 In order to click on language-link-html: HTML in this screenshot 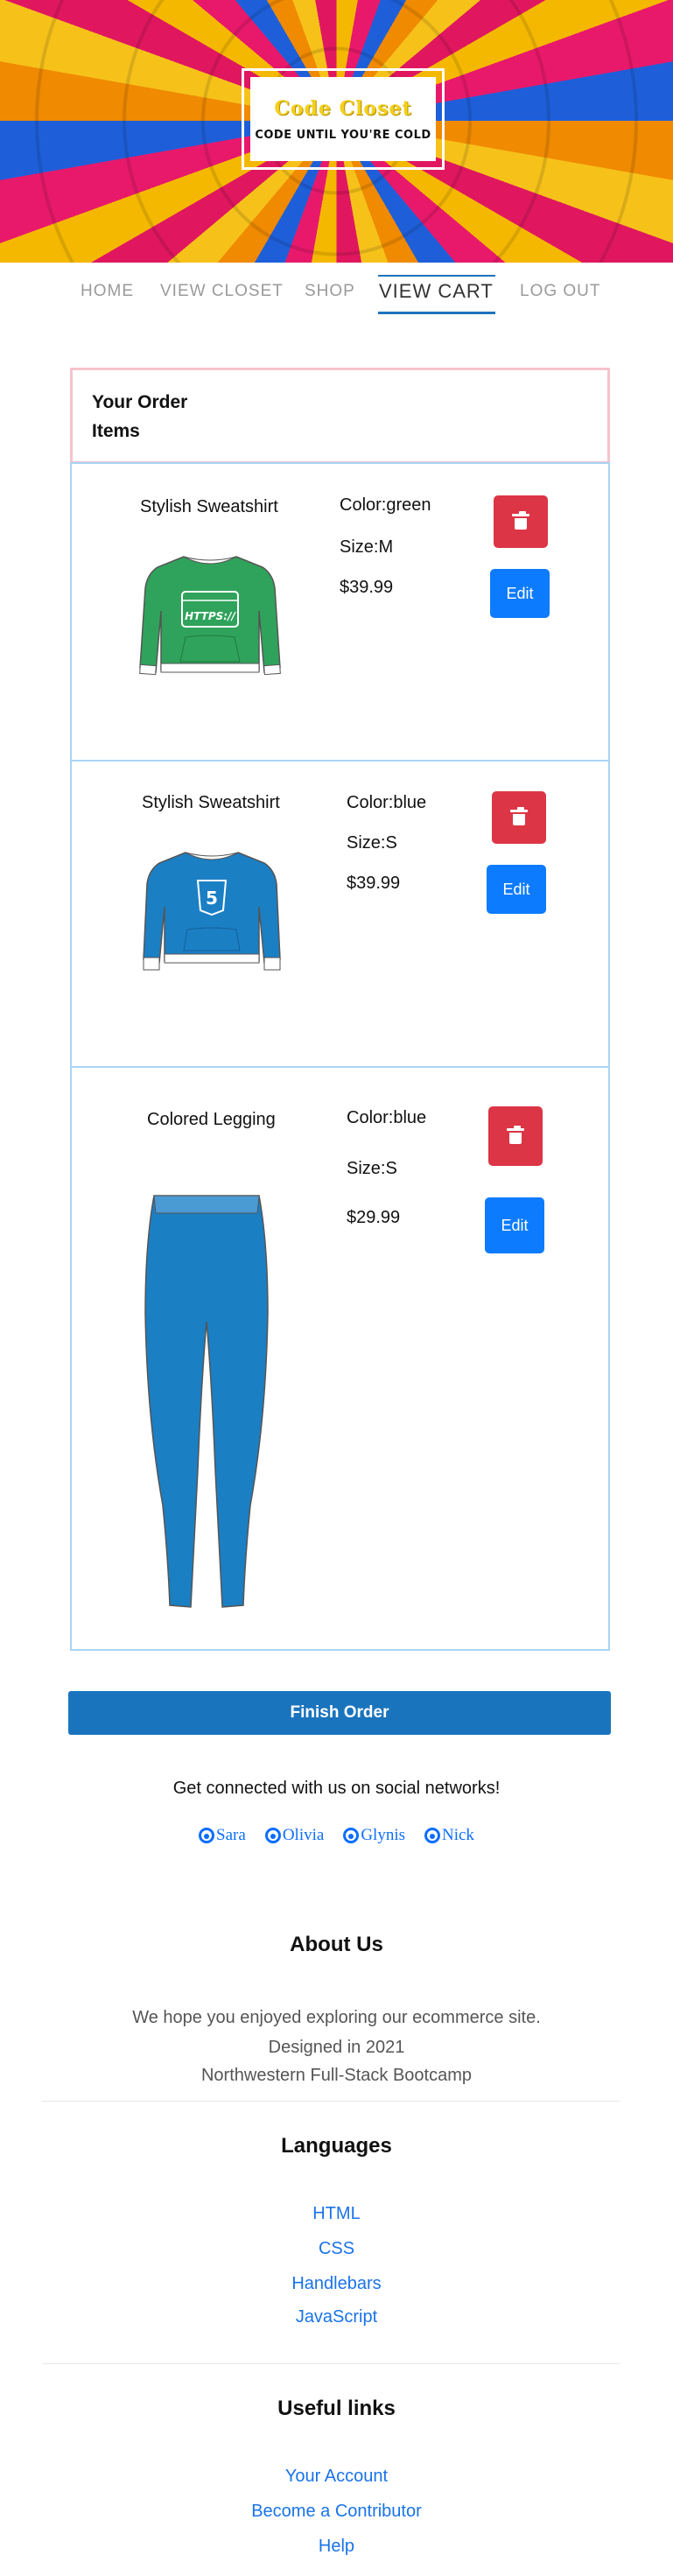, I will do `click(336, 2214)`.